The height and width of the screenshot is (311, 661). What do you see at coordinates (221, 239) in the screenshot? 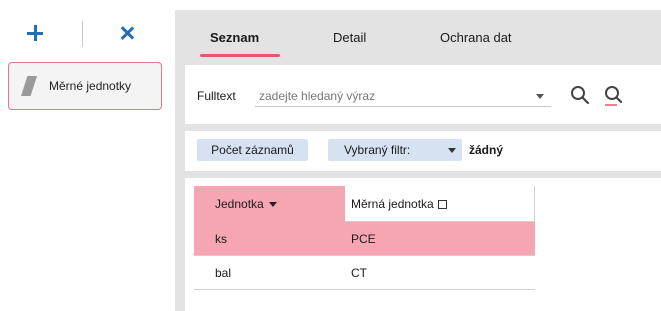
I see `cell-jednotka: ks` at bounding box center [221, 239].